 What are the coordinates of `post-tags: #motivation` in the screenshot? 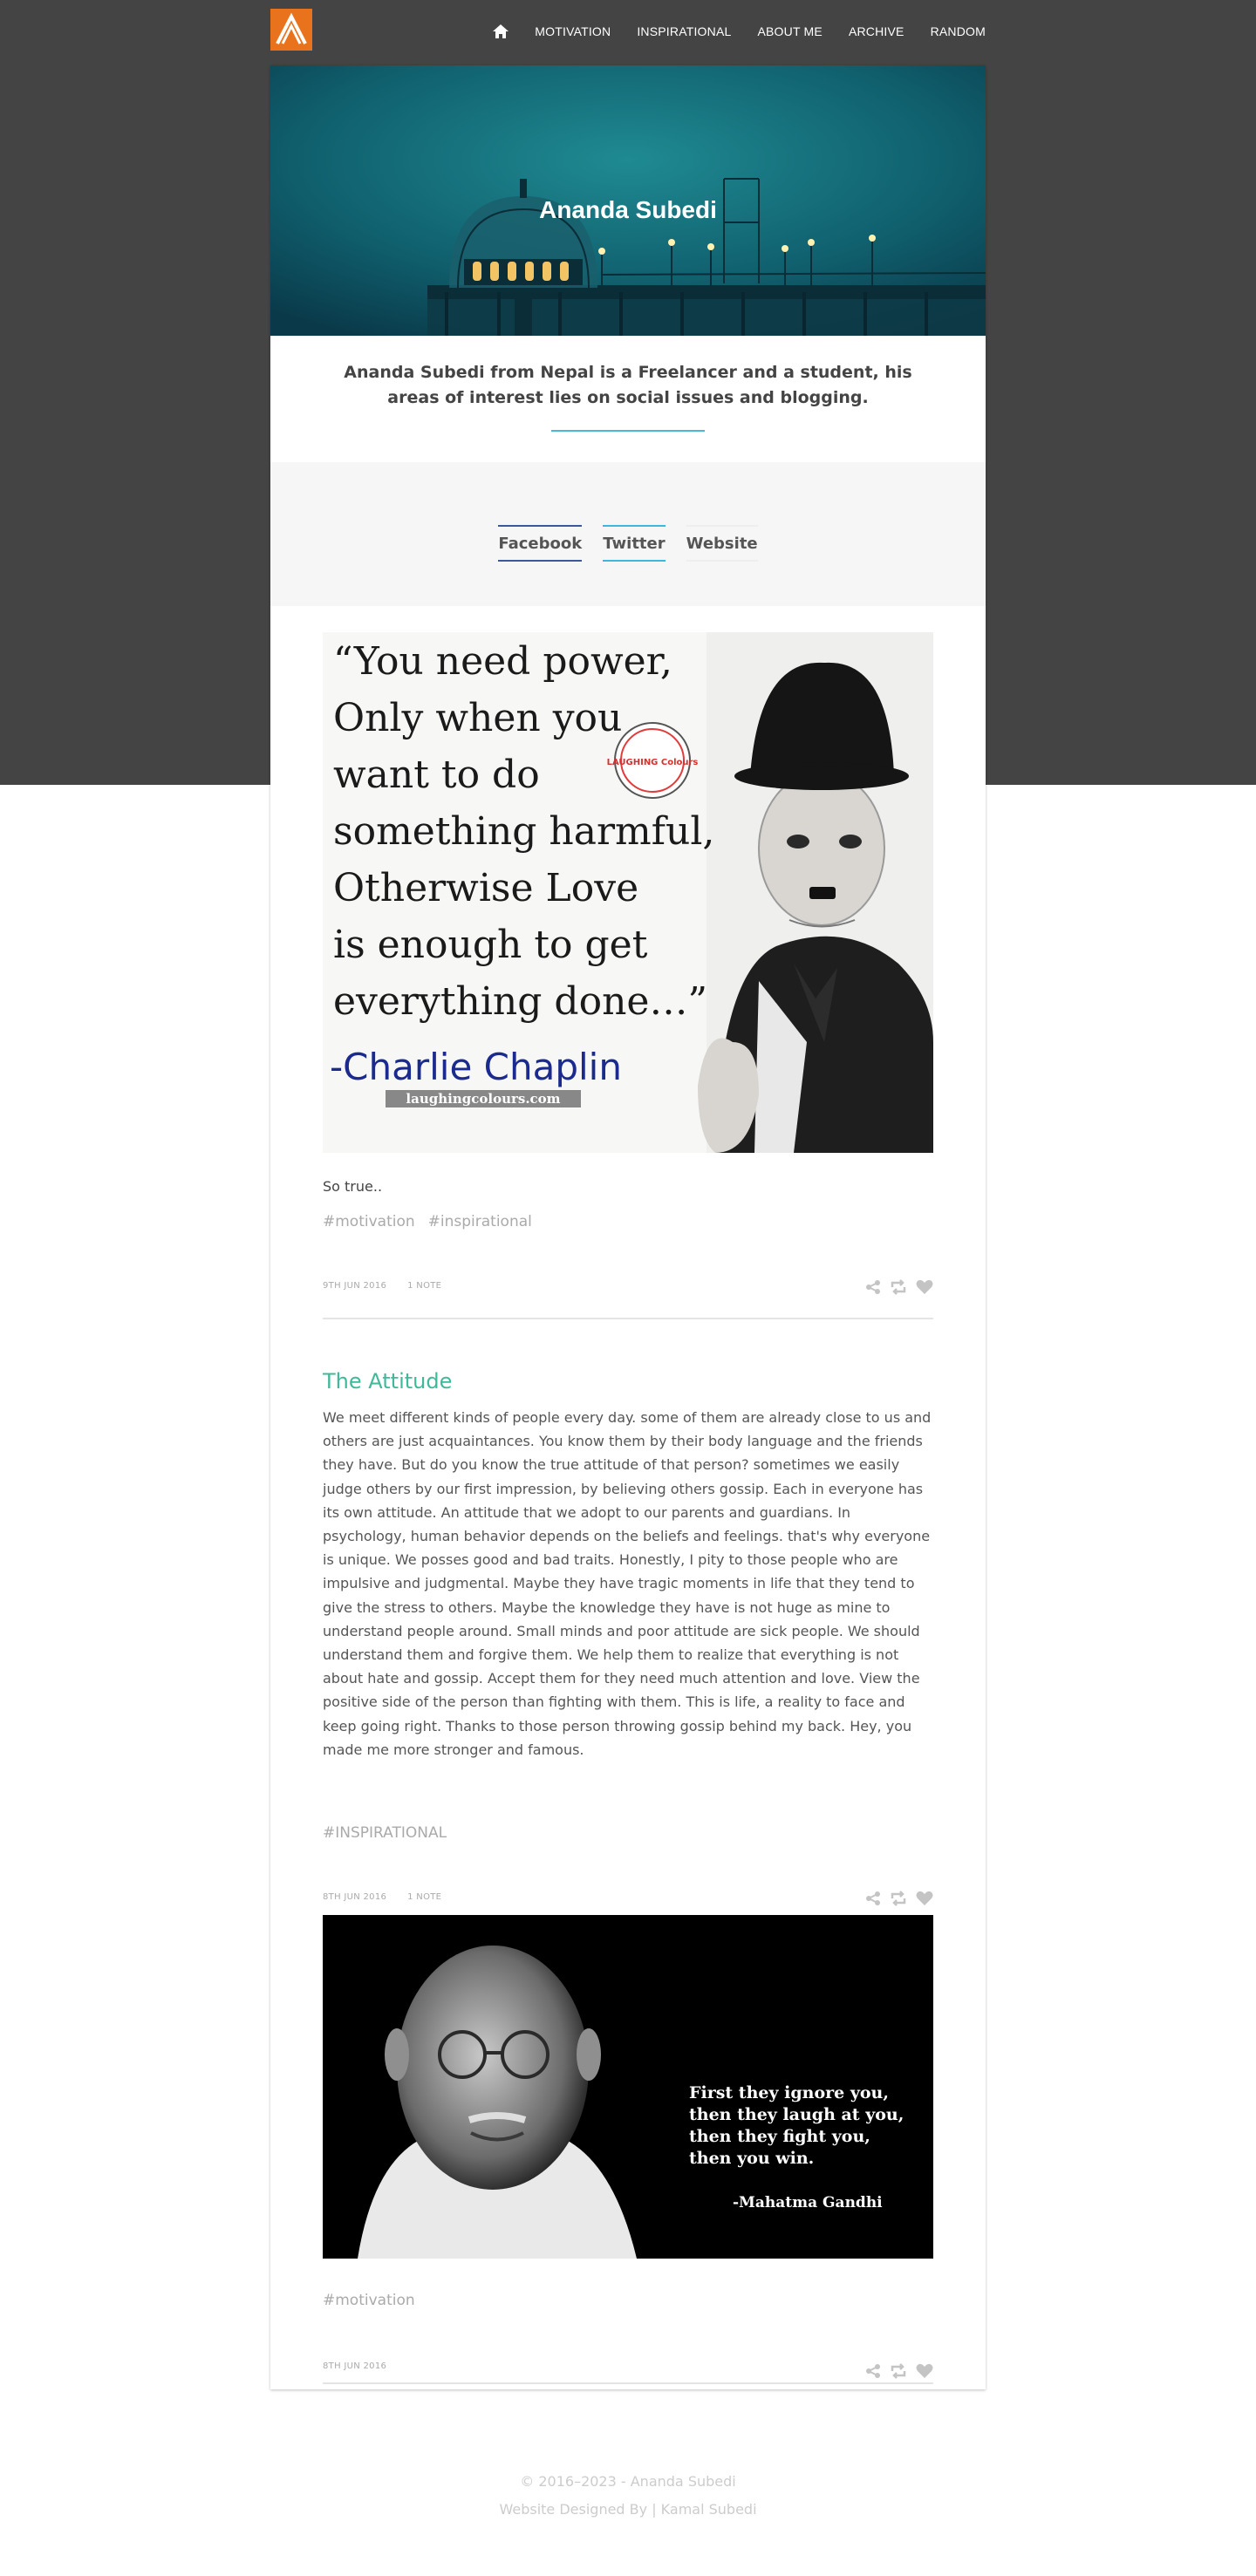 It's located at (375, 2300).